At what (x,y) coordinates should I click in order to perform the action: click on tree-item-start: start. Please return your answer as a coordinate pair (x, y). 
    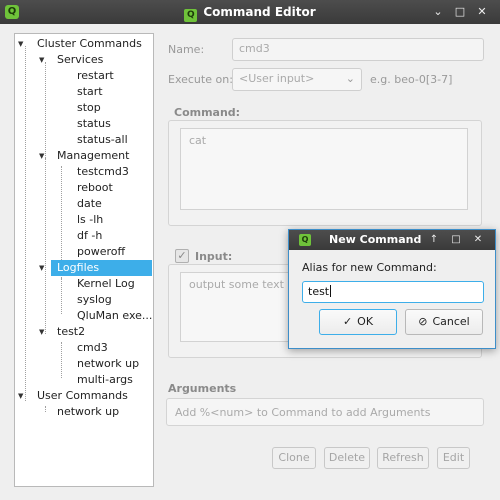
    Looking at the image, I should click on (90, 92).